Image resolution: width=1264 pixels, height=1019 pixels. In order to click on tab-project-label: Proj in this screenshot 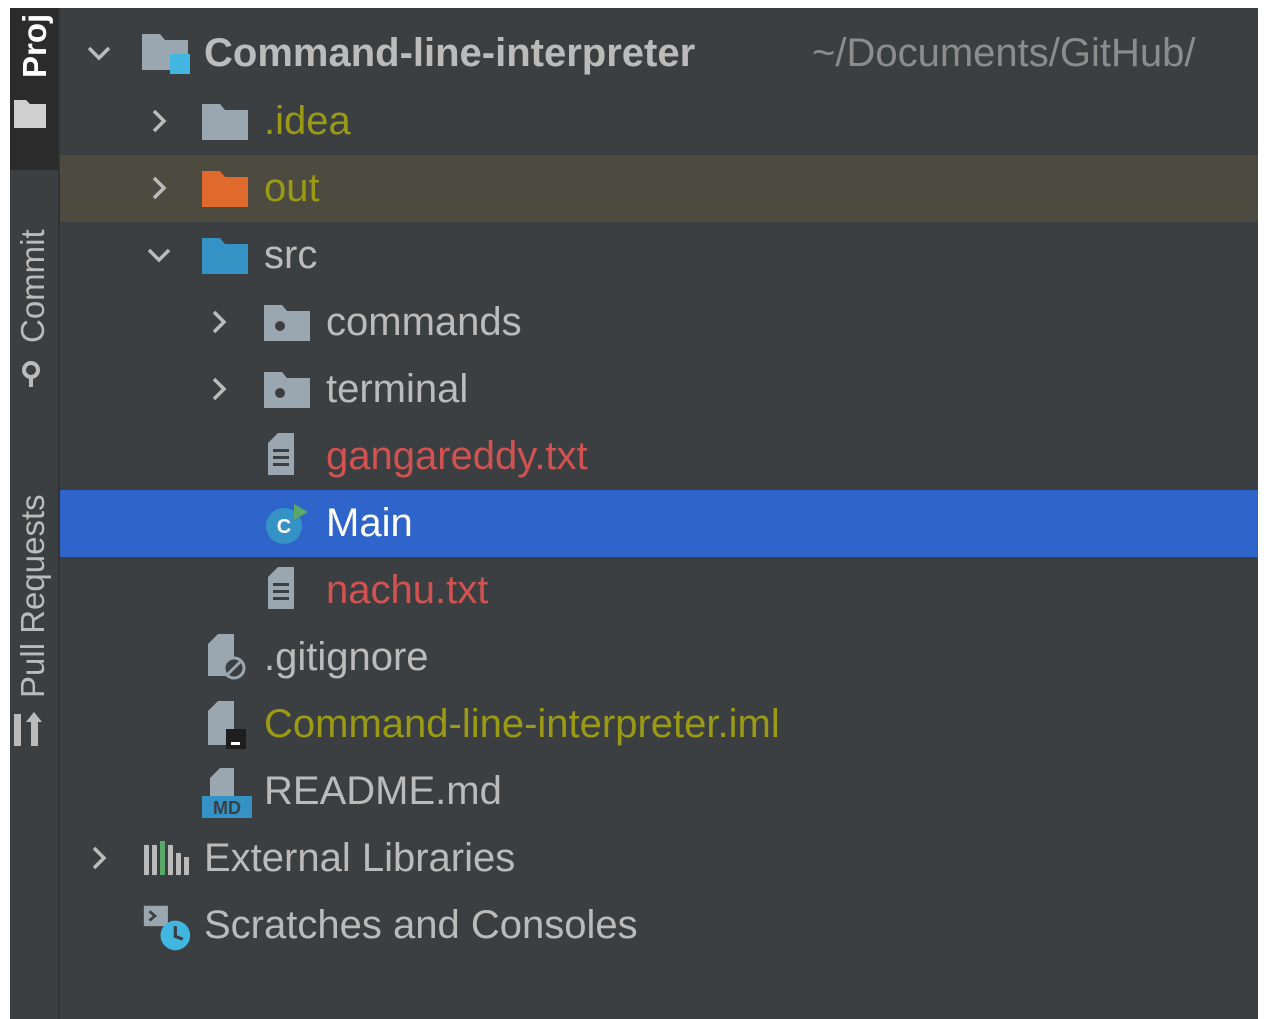, I will do `click(34, 45)`.